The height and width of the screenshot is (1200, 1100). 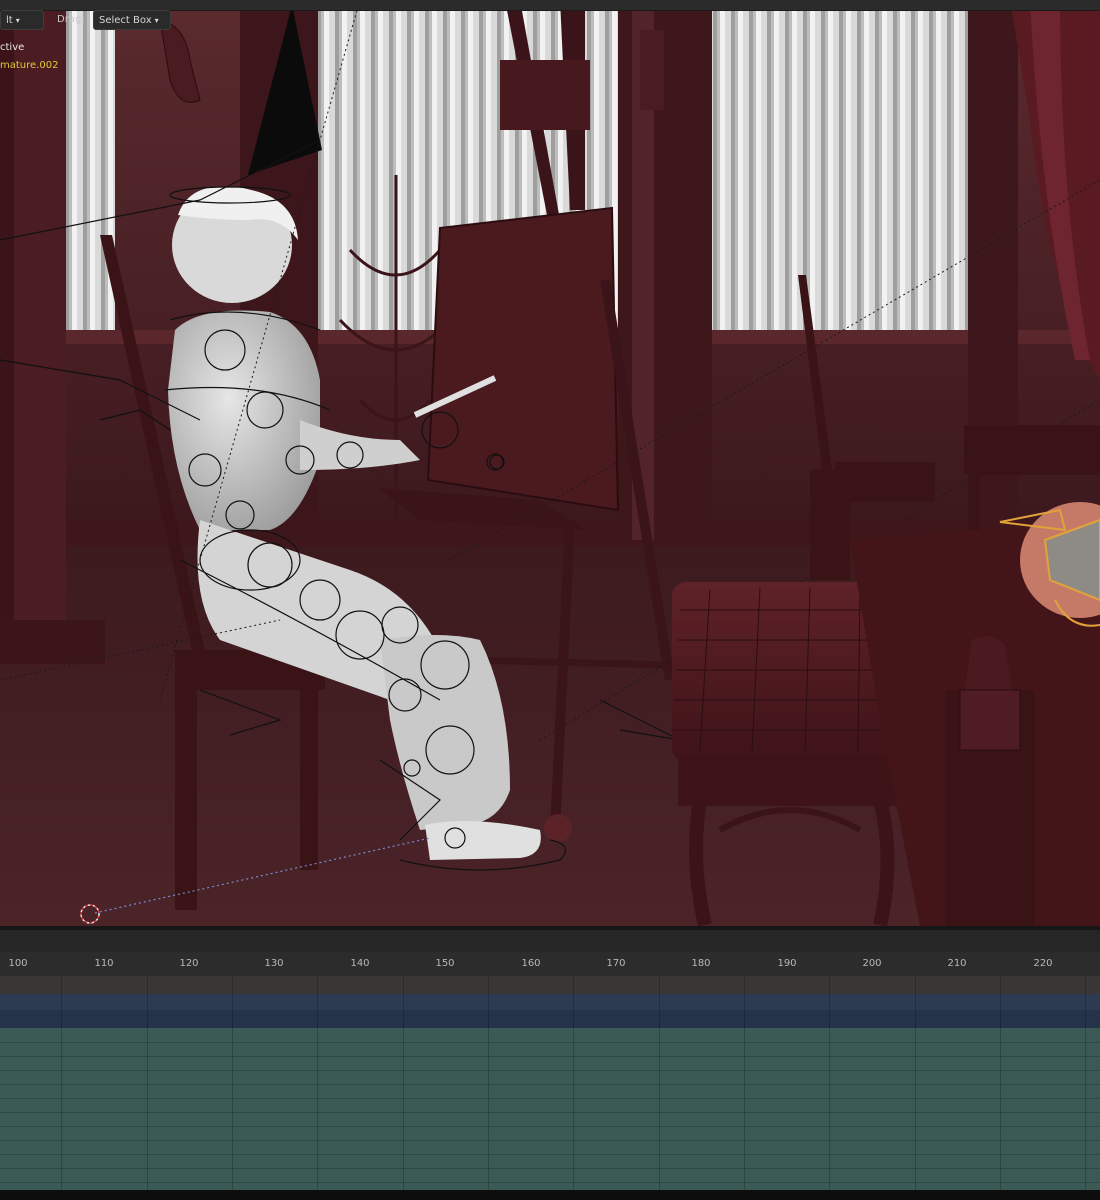 I want to click on frame-tick: 180, so click(x=701, y=963).